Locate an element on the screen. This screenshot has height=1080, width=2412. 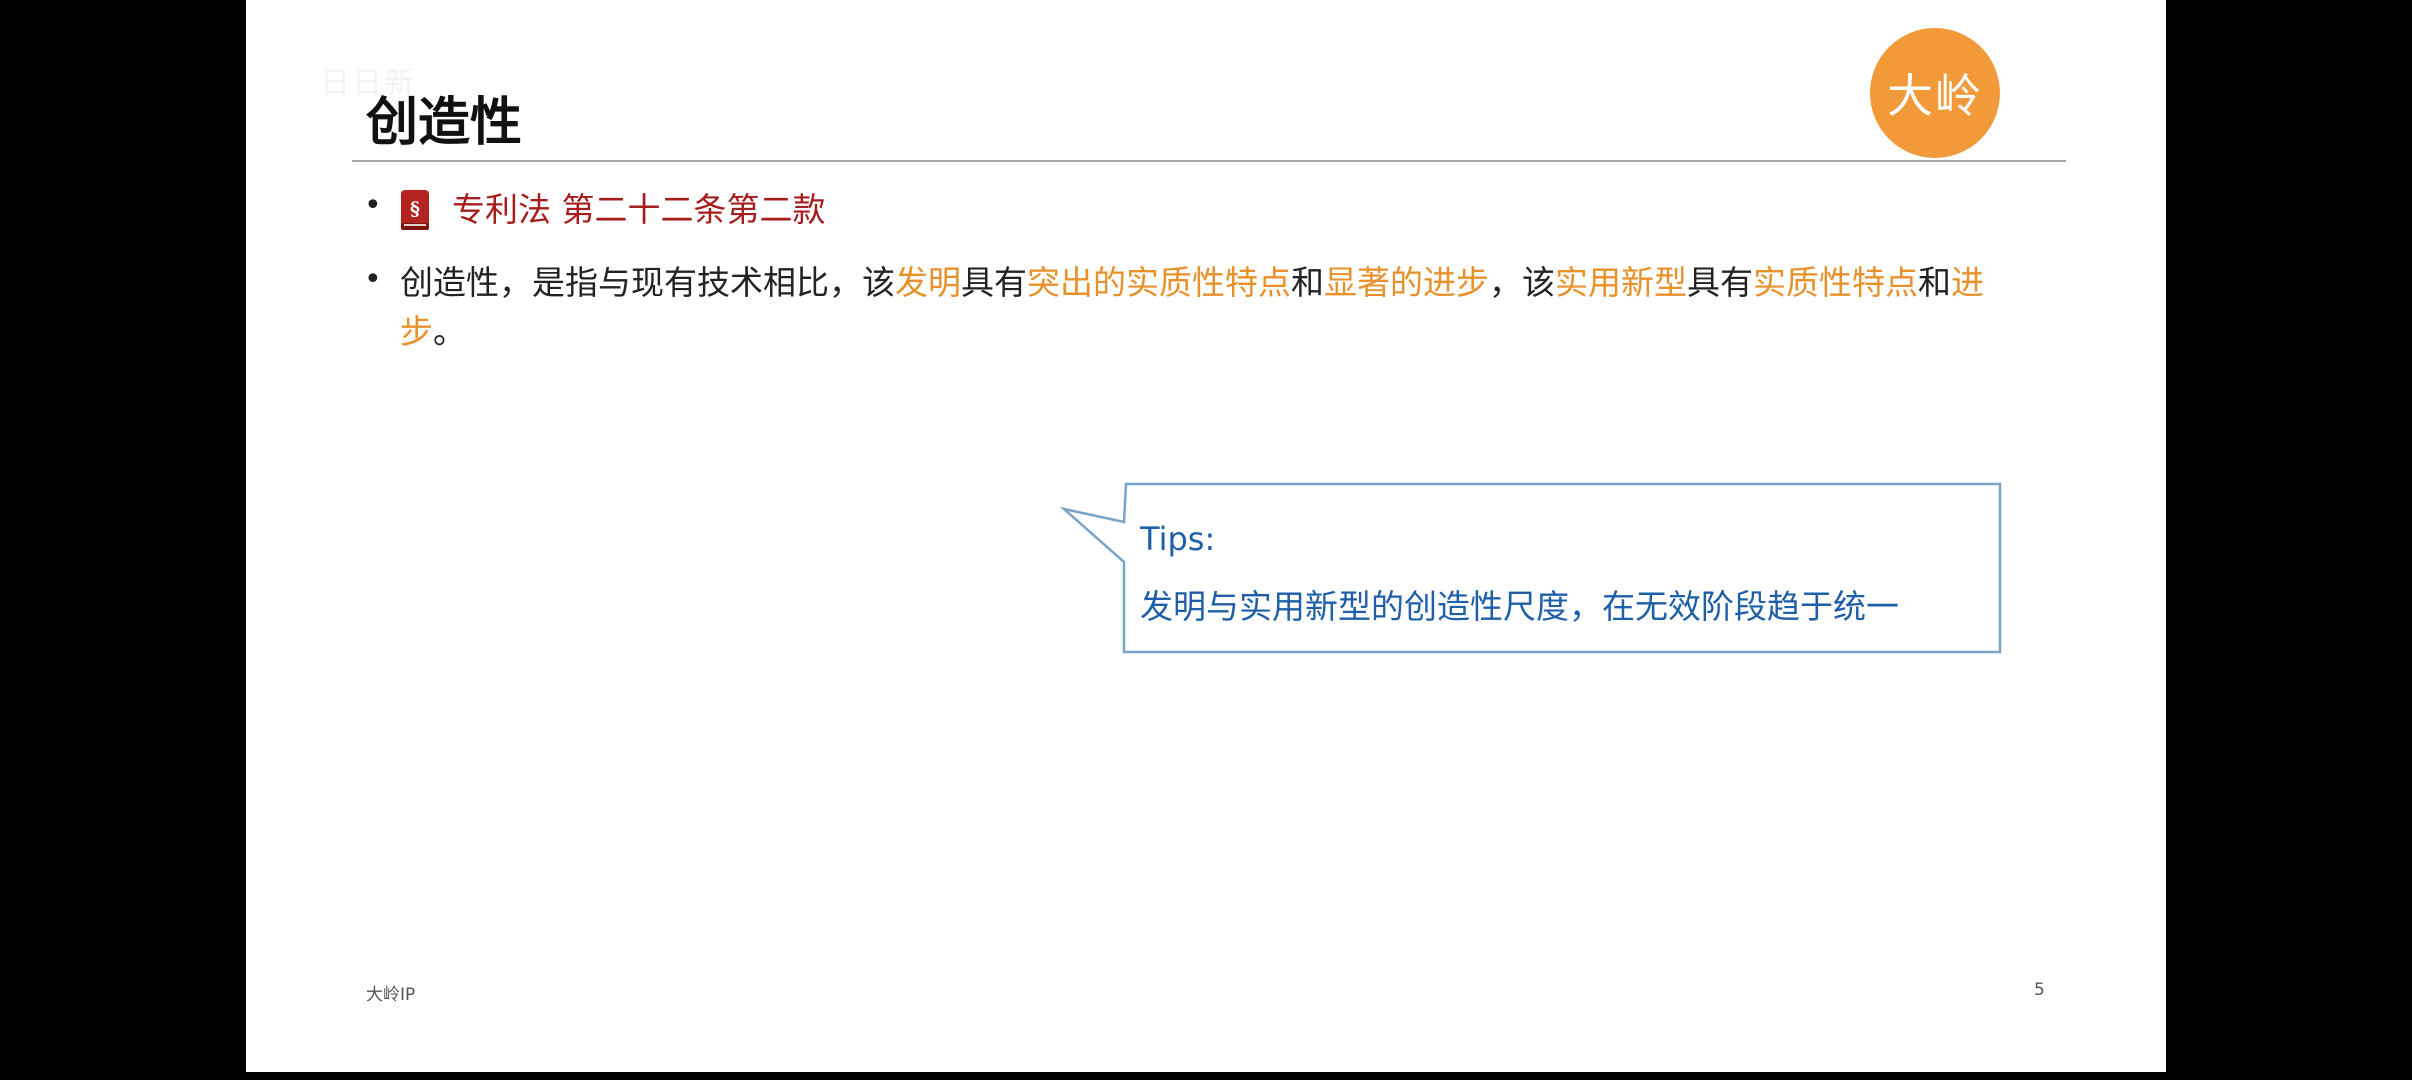
highlighted-term: 实质性特点 is located at coordinates (1835, 282).